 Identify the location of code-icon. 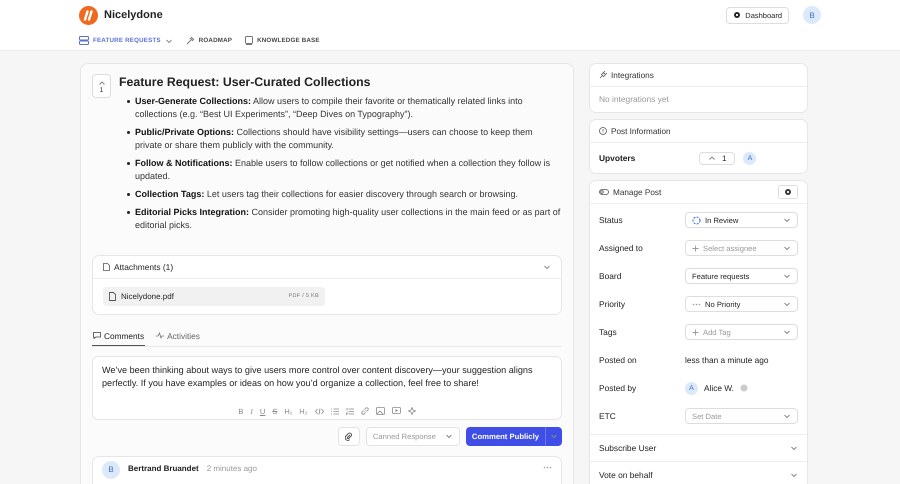
(319, 411).